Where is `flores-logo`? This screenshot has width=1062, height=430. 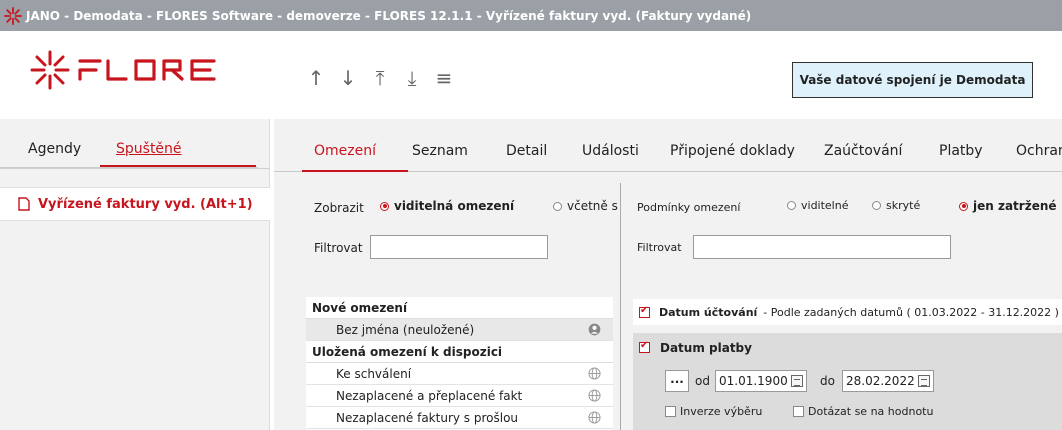
flores-logo is located at coordinates (127, 70).